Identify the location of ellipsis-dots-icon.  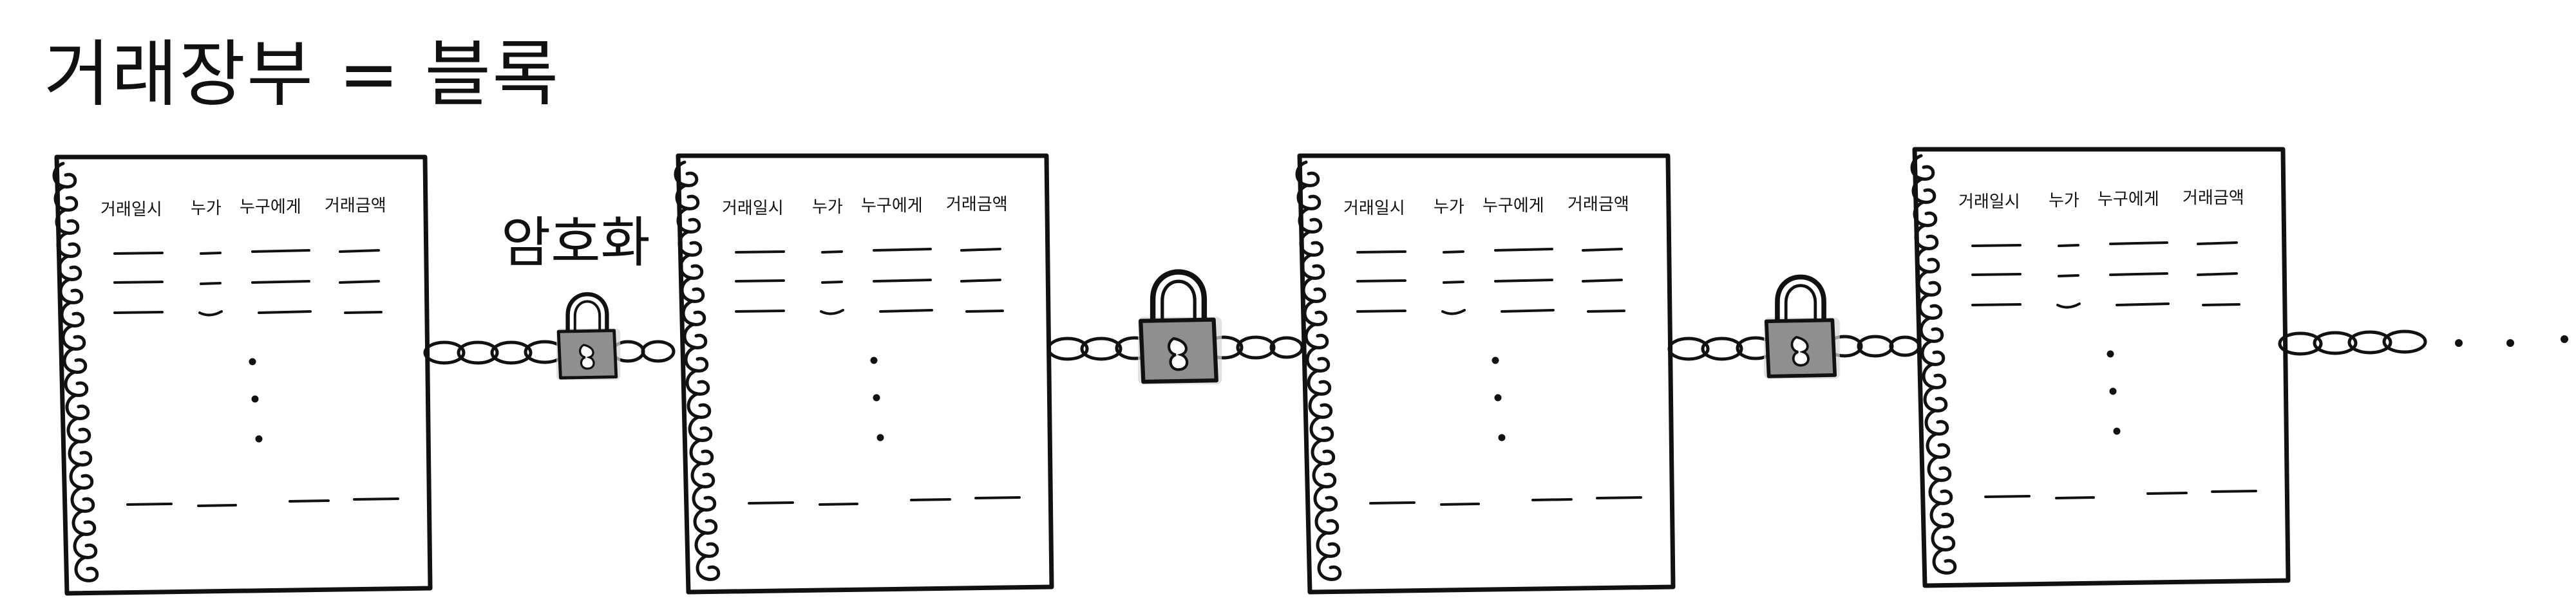
(2511, 341).